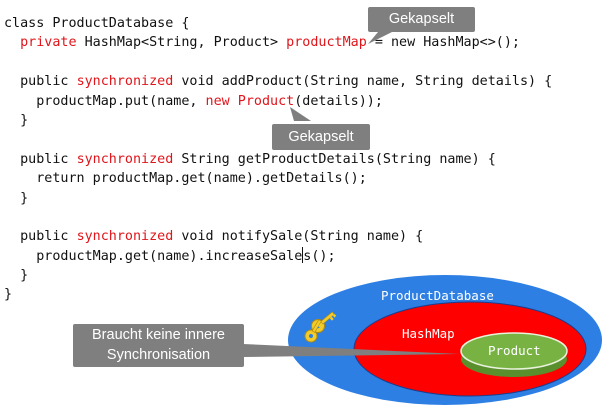 The height and width of the screenshot is (408, 604). I want to click on callout-no-inner-sync-line1: Braucht keine innere, so click(158, 335).